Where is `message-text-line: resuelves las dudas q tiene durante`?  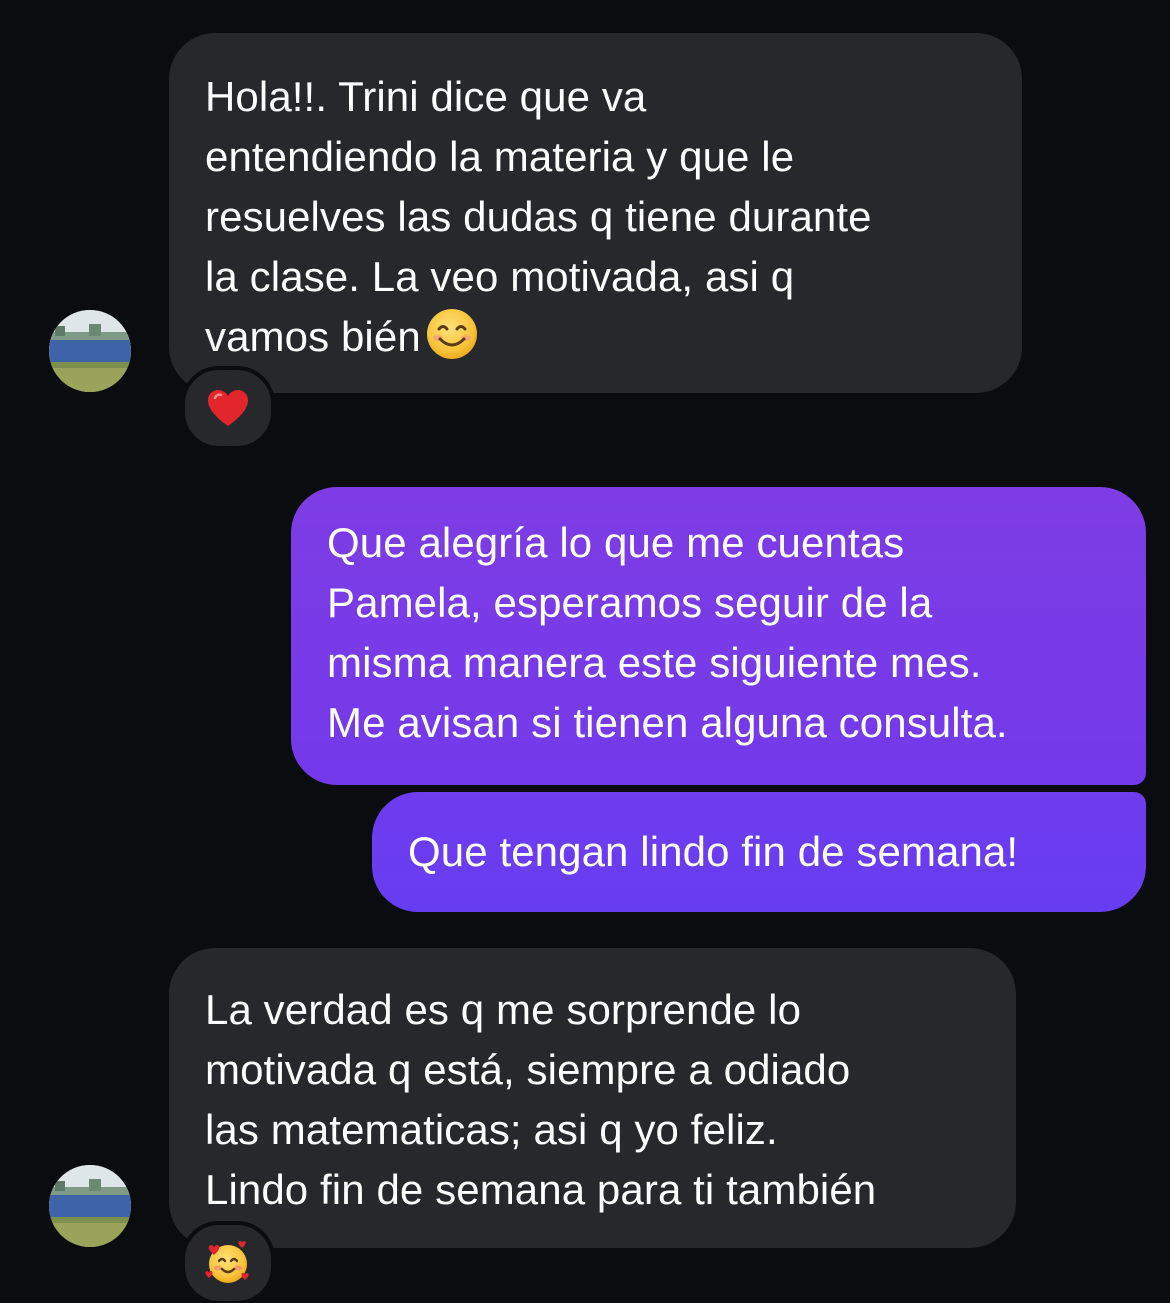
message-text-line: resuelves las dudas q tiene durante is located at coordinates (538, 216).